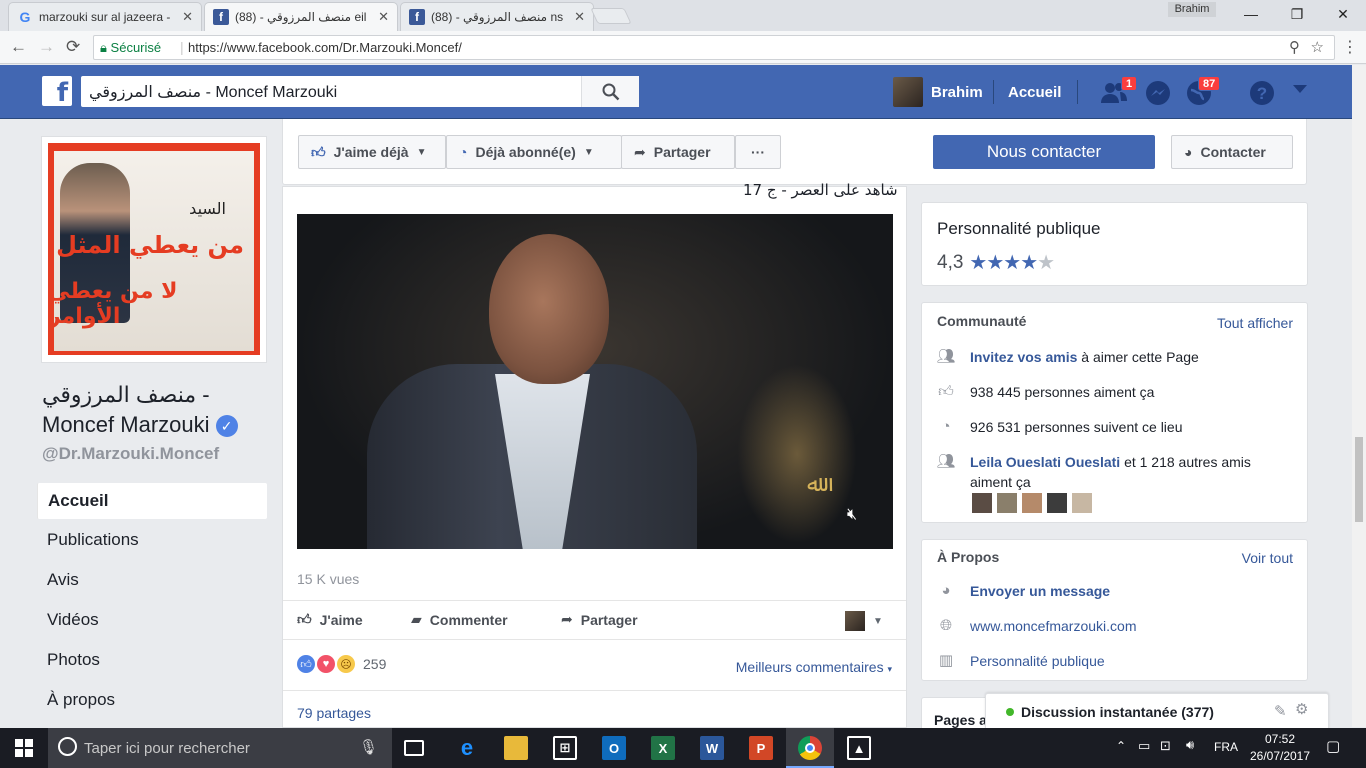 This screenshot has height=768, width=1366. What do you see at coordinates (1251, 14) in the screenshot?
I see `minimize-icon: —` at bounding box center [1251, 14].